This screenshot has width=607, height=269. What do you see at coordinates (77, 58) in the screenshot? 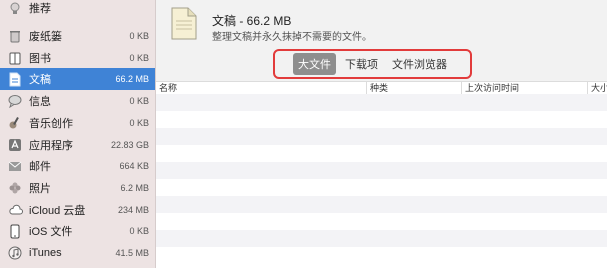
I see `sidebar-item-books: 图书 0 KB` at bounding box center [77, 58].